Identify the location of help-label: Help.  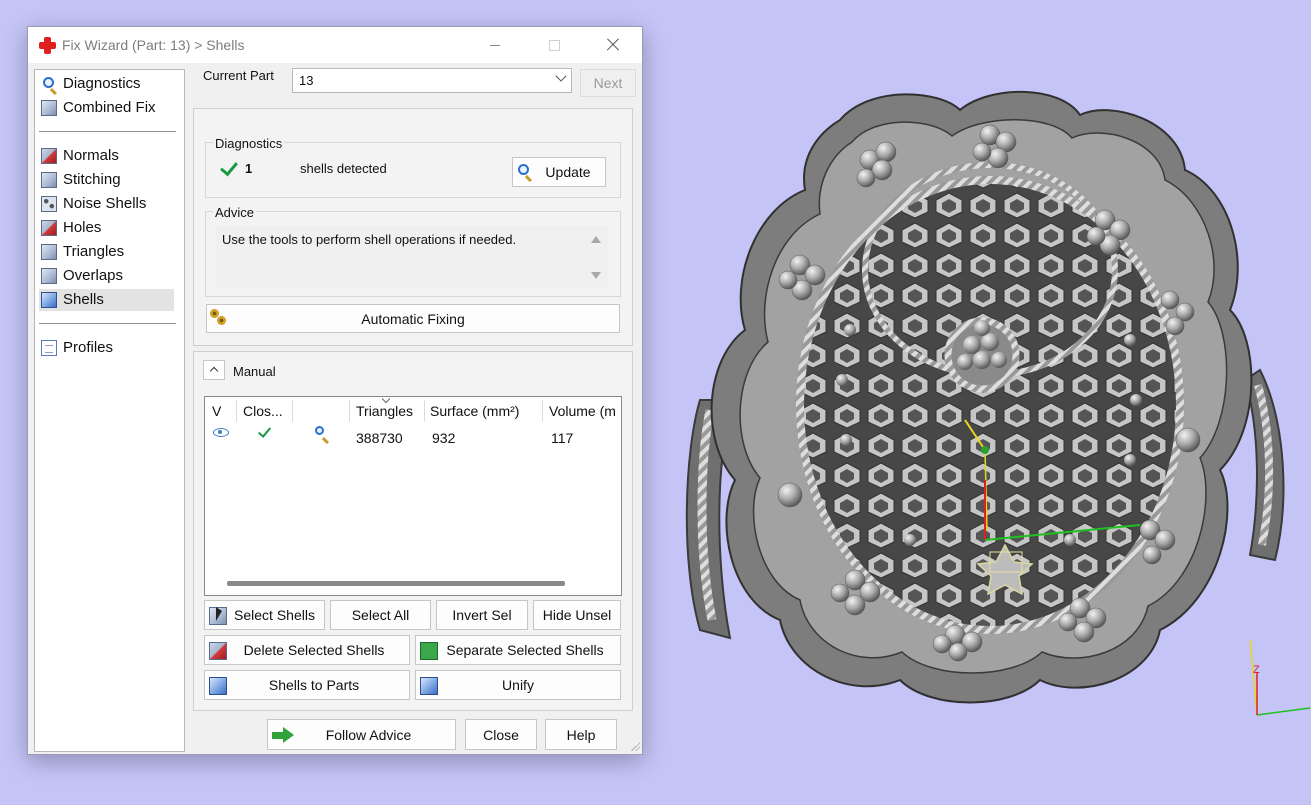
(581, 735).